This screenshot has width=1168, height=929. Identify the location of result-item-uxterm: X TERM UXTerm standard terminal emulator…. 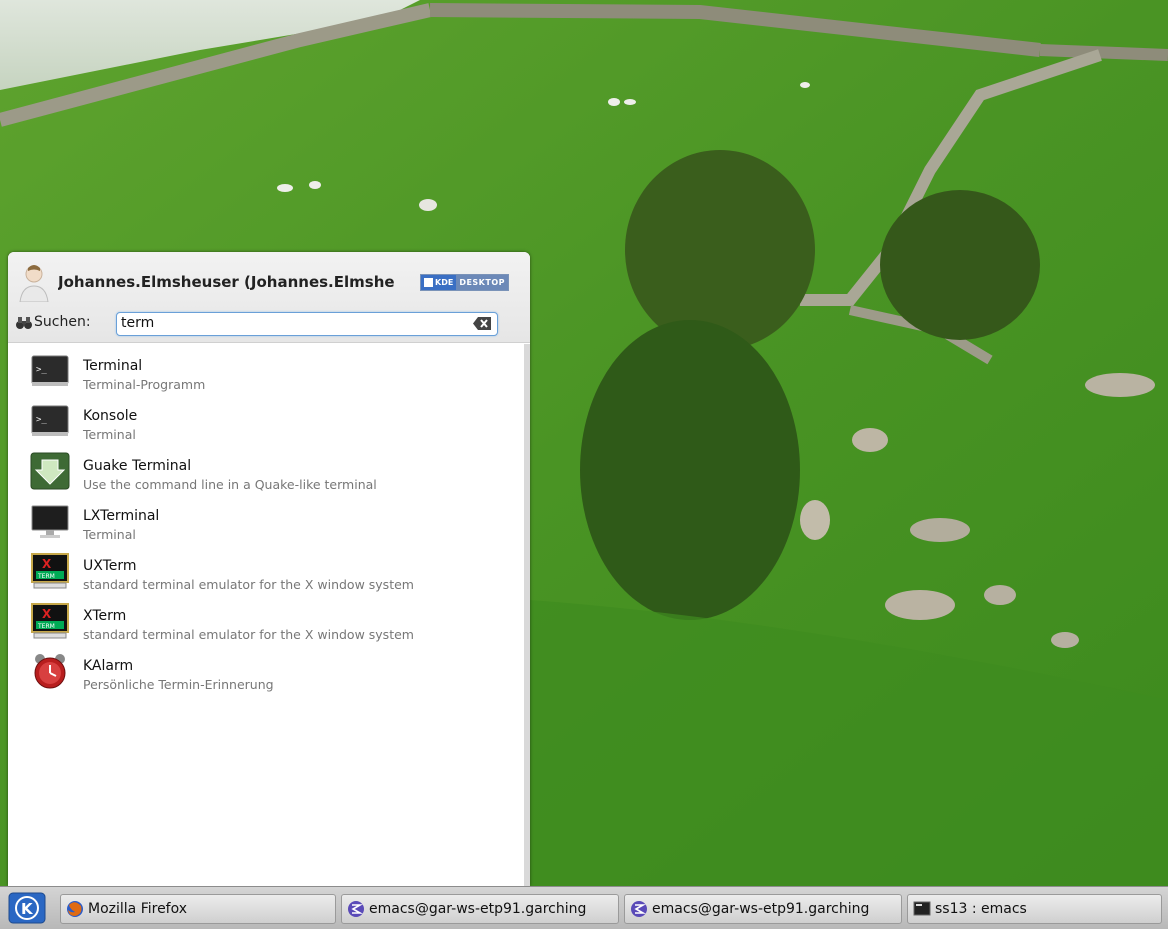
(267, 569).